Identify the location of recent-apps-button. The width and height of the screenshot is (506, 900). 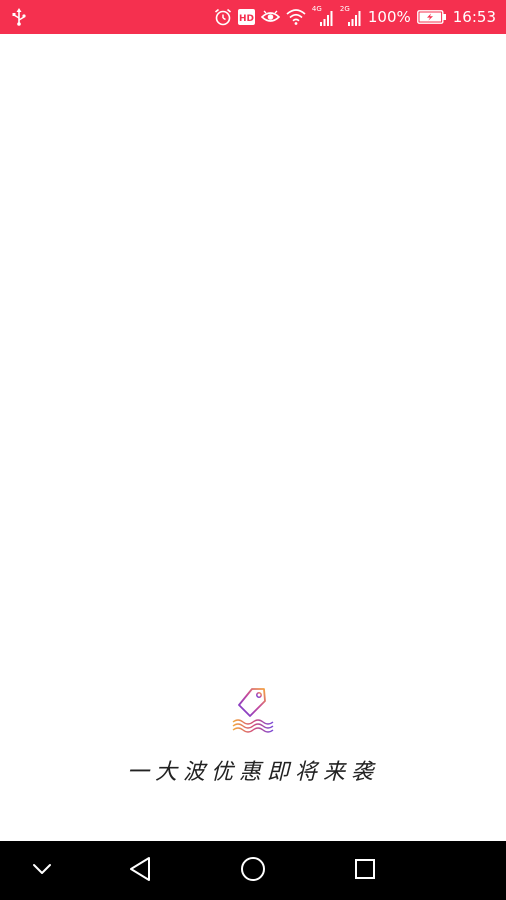
(365, 870).